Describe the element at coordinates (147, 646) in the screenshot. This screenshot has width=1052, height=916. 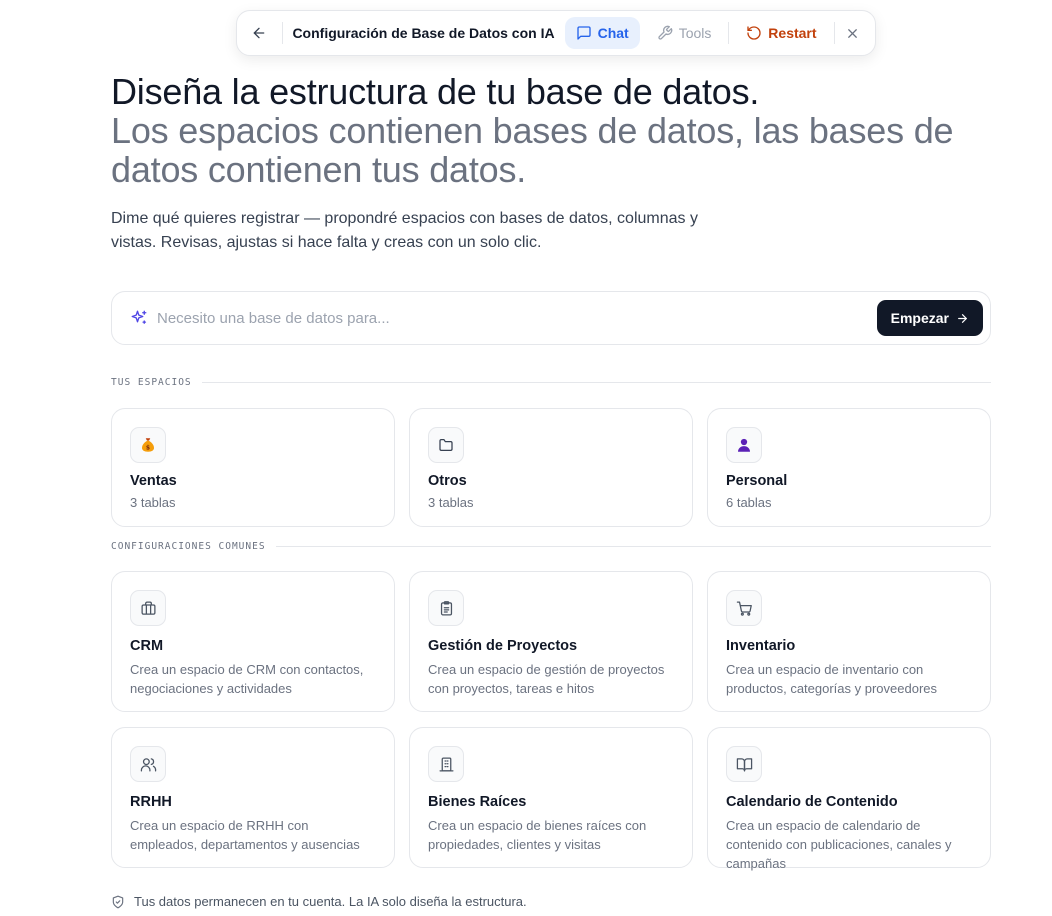
I see `template-title: CRM` at that location.